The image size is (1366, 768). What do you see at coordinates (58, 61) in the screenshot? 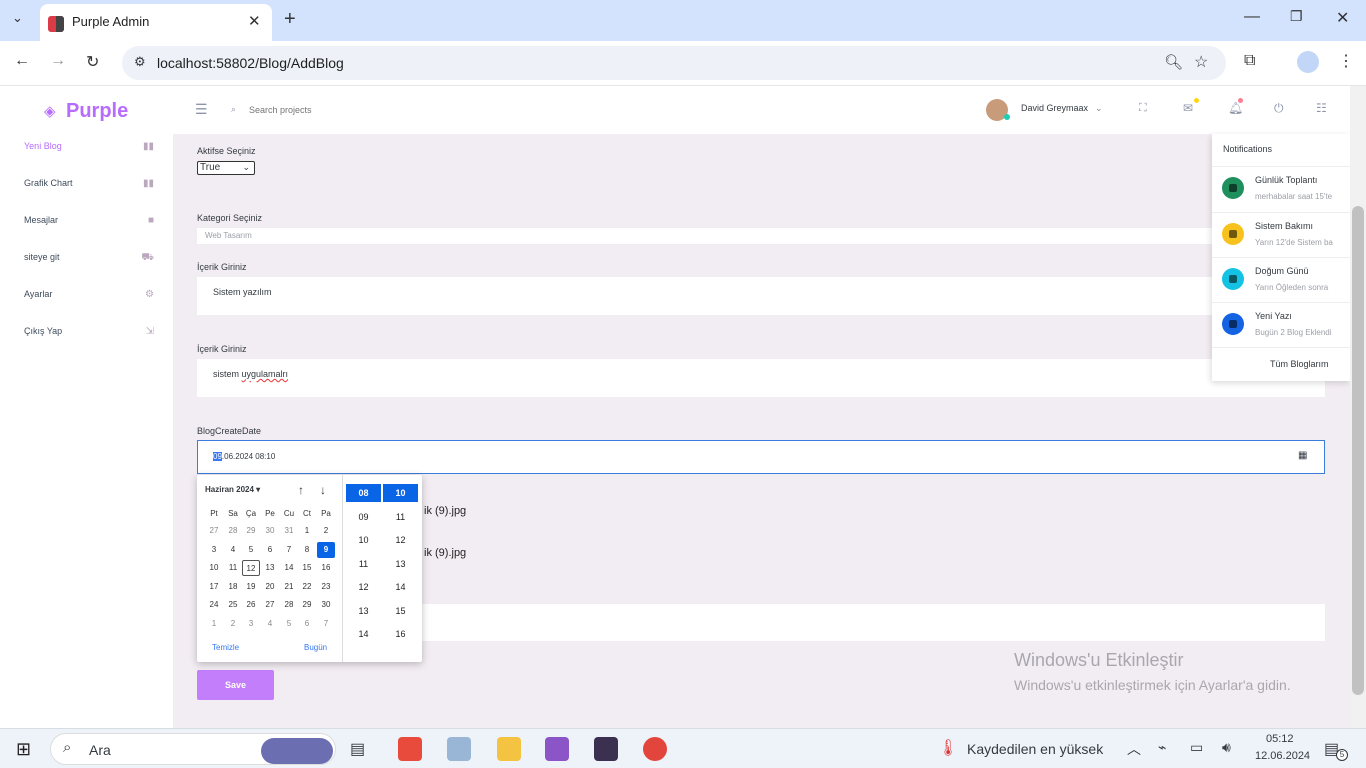
I see `forward-icon: →` at bounding box center [58, 61].